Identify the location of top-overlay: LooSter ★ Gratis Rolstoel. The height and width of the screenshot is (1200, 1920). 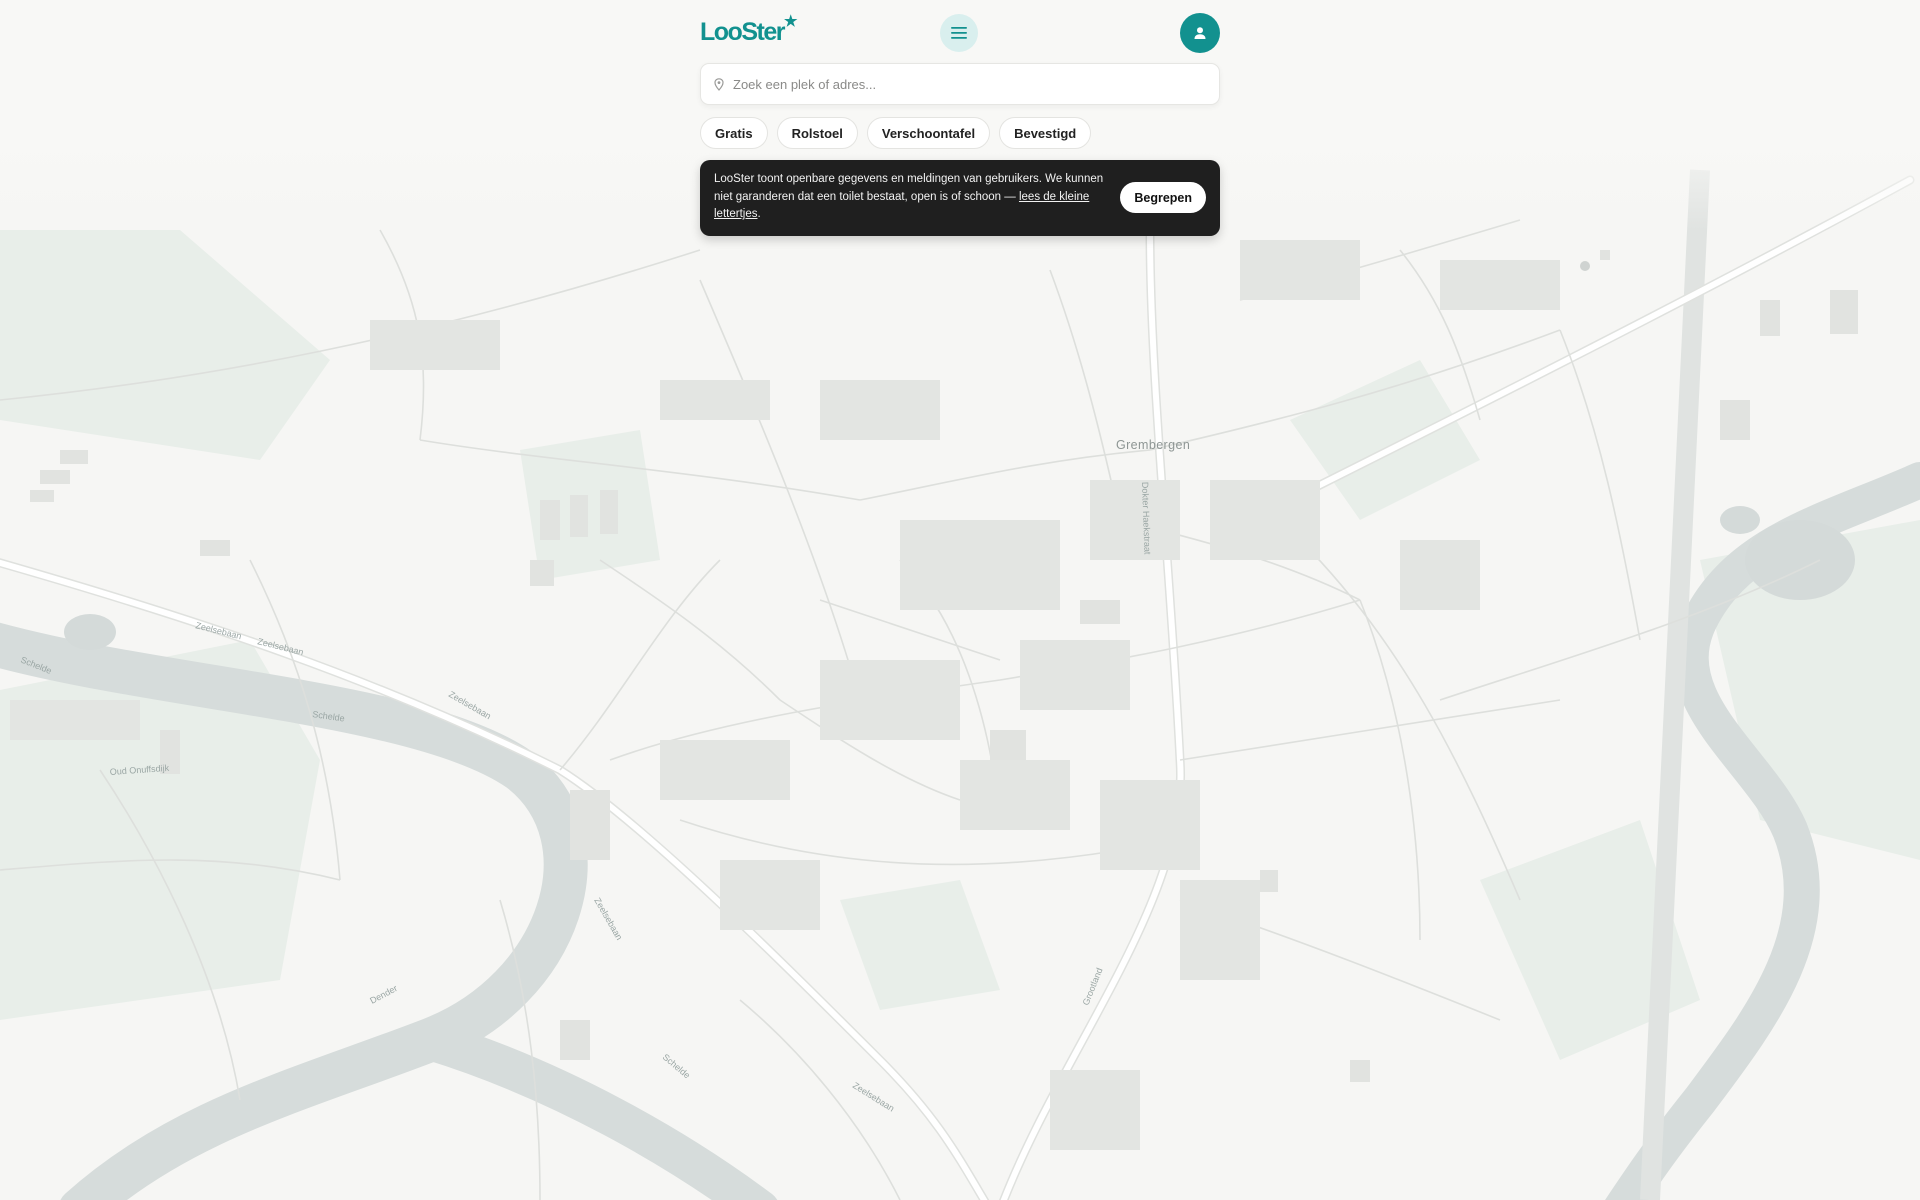
(960, 118).